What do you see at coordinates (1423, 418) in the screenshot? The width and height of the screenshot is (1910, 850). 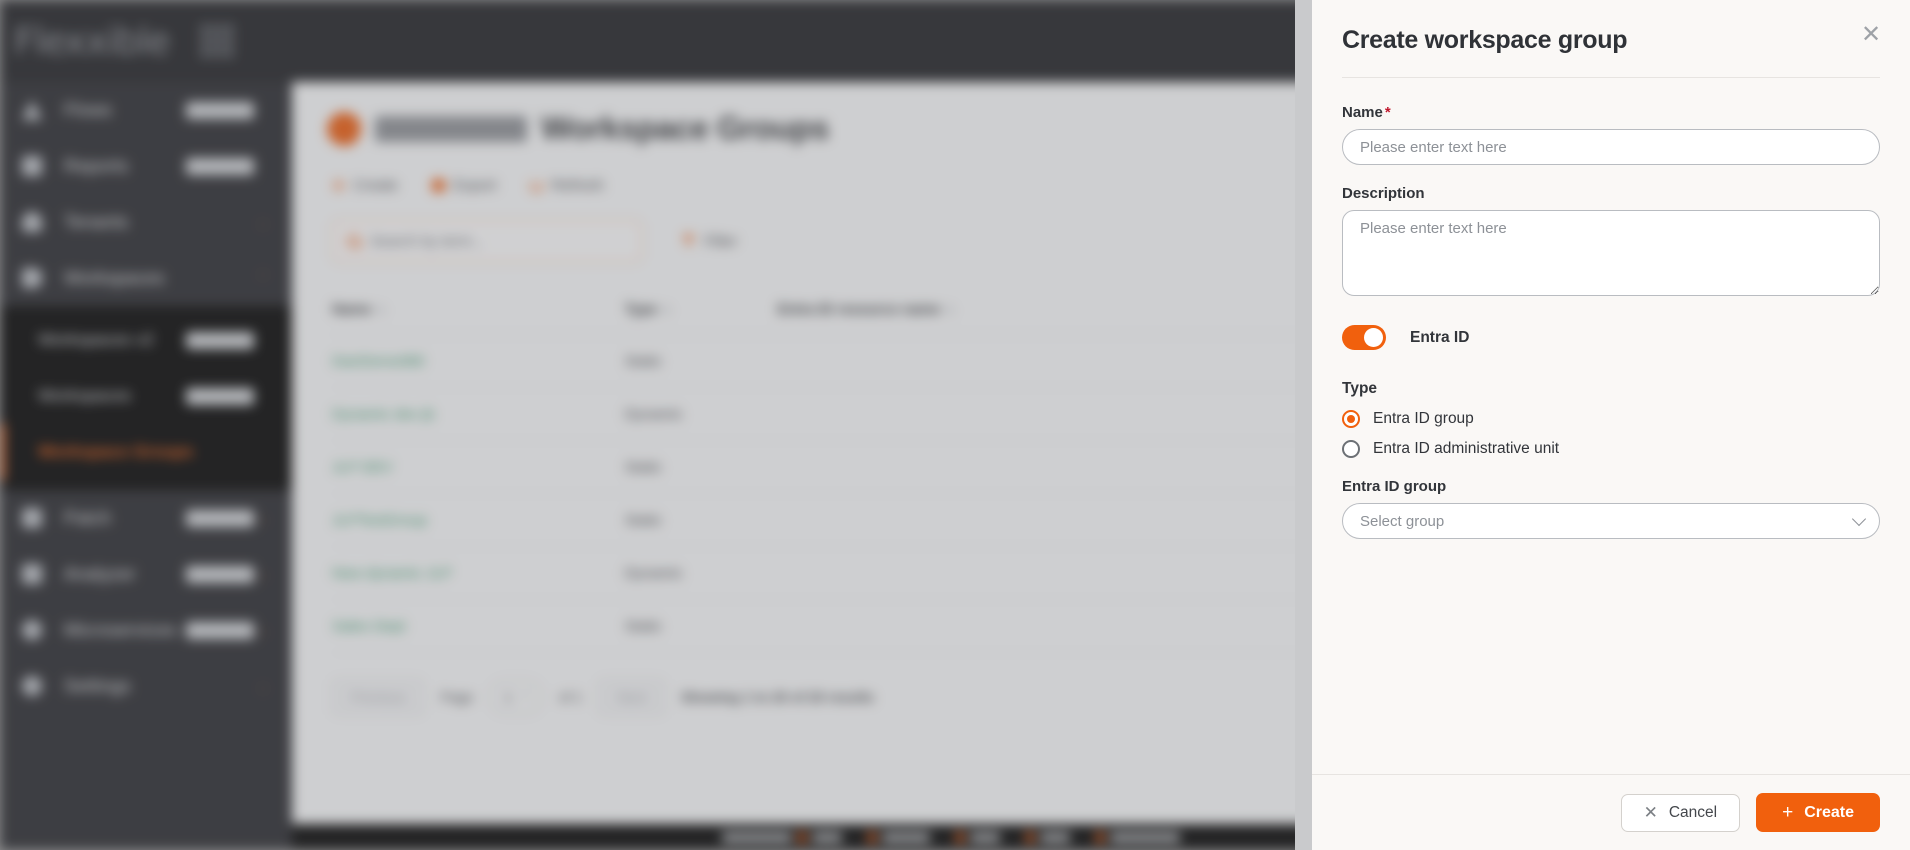 I see `radio-label: Entra ID group` at bounding box center [1423, 418].